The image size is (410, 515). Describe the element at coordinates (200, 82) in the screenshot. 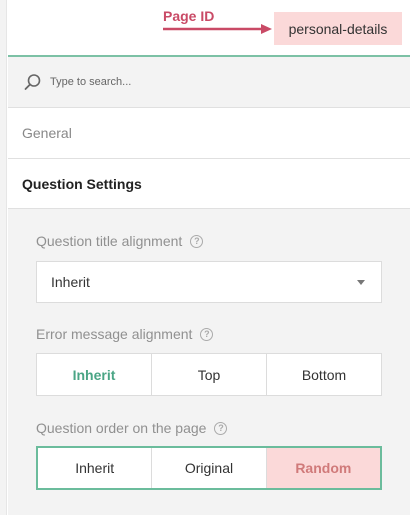

I see `search-input` at that location.